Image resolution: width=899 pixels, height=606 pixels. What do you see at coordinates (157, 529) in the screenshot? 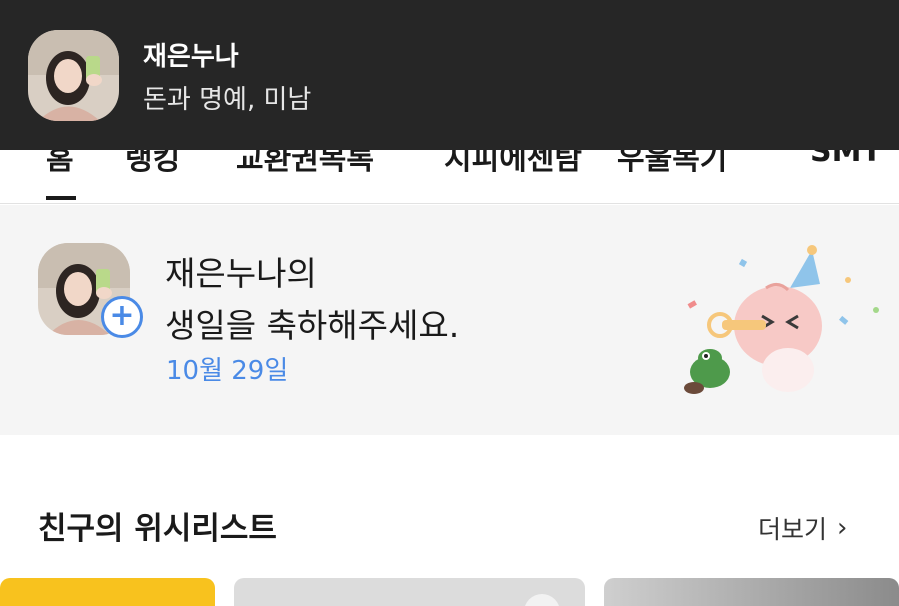
I see `wishlist-section-title: 친구의 위시리스트` at bounding box center [157, 529].